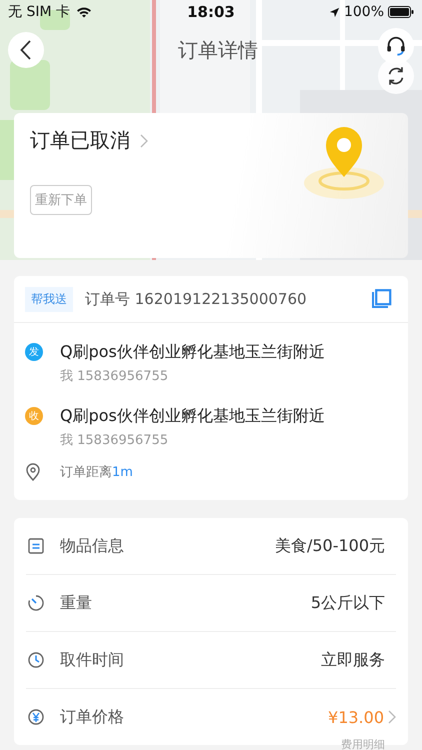 The image size is (422, 750). Describe the element at coordinates (92, 660) in the screenshot. I see `detail-label: 取件时间` at that location.